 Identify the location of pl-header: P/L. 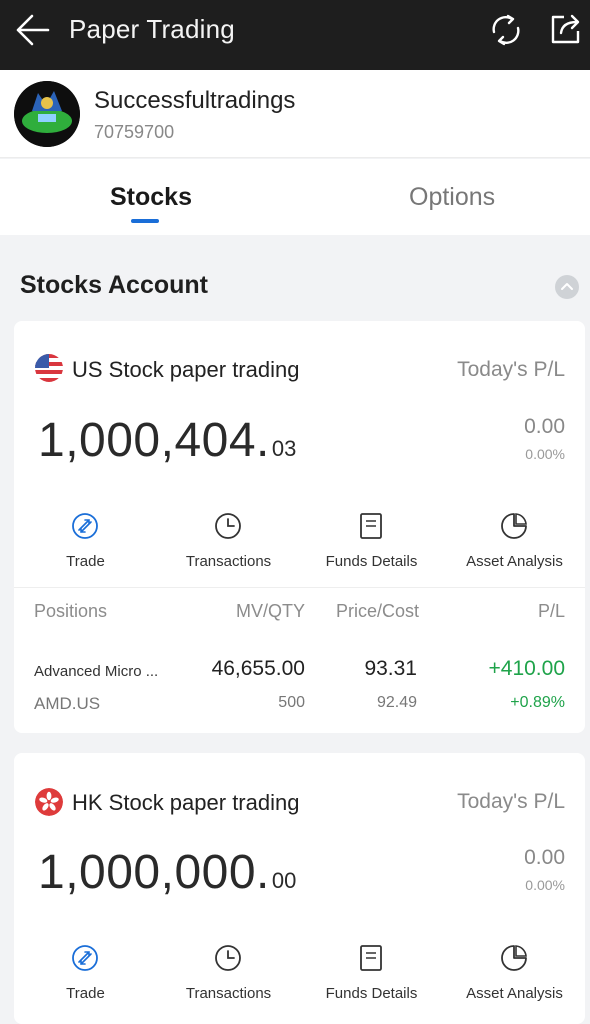
(551, 611).